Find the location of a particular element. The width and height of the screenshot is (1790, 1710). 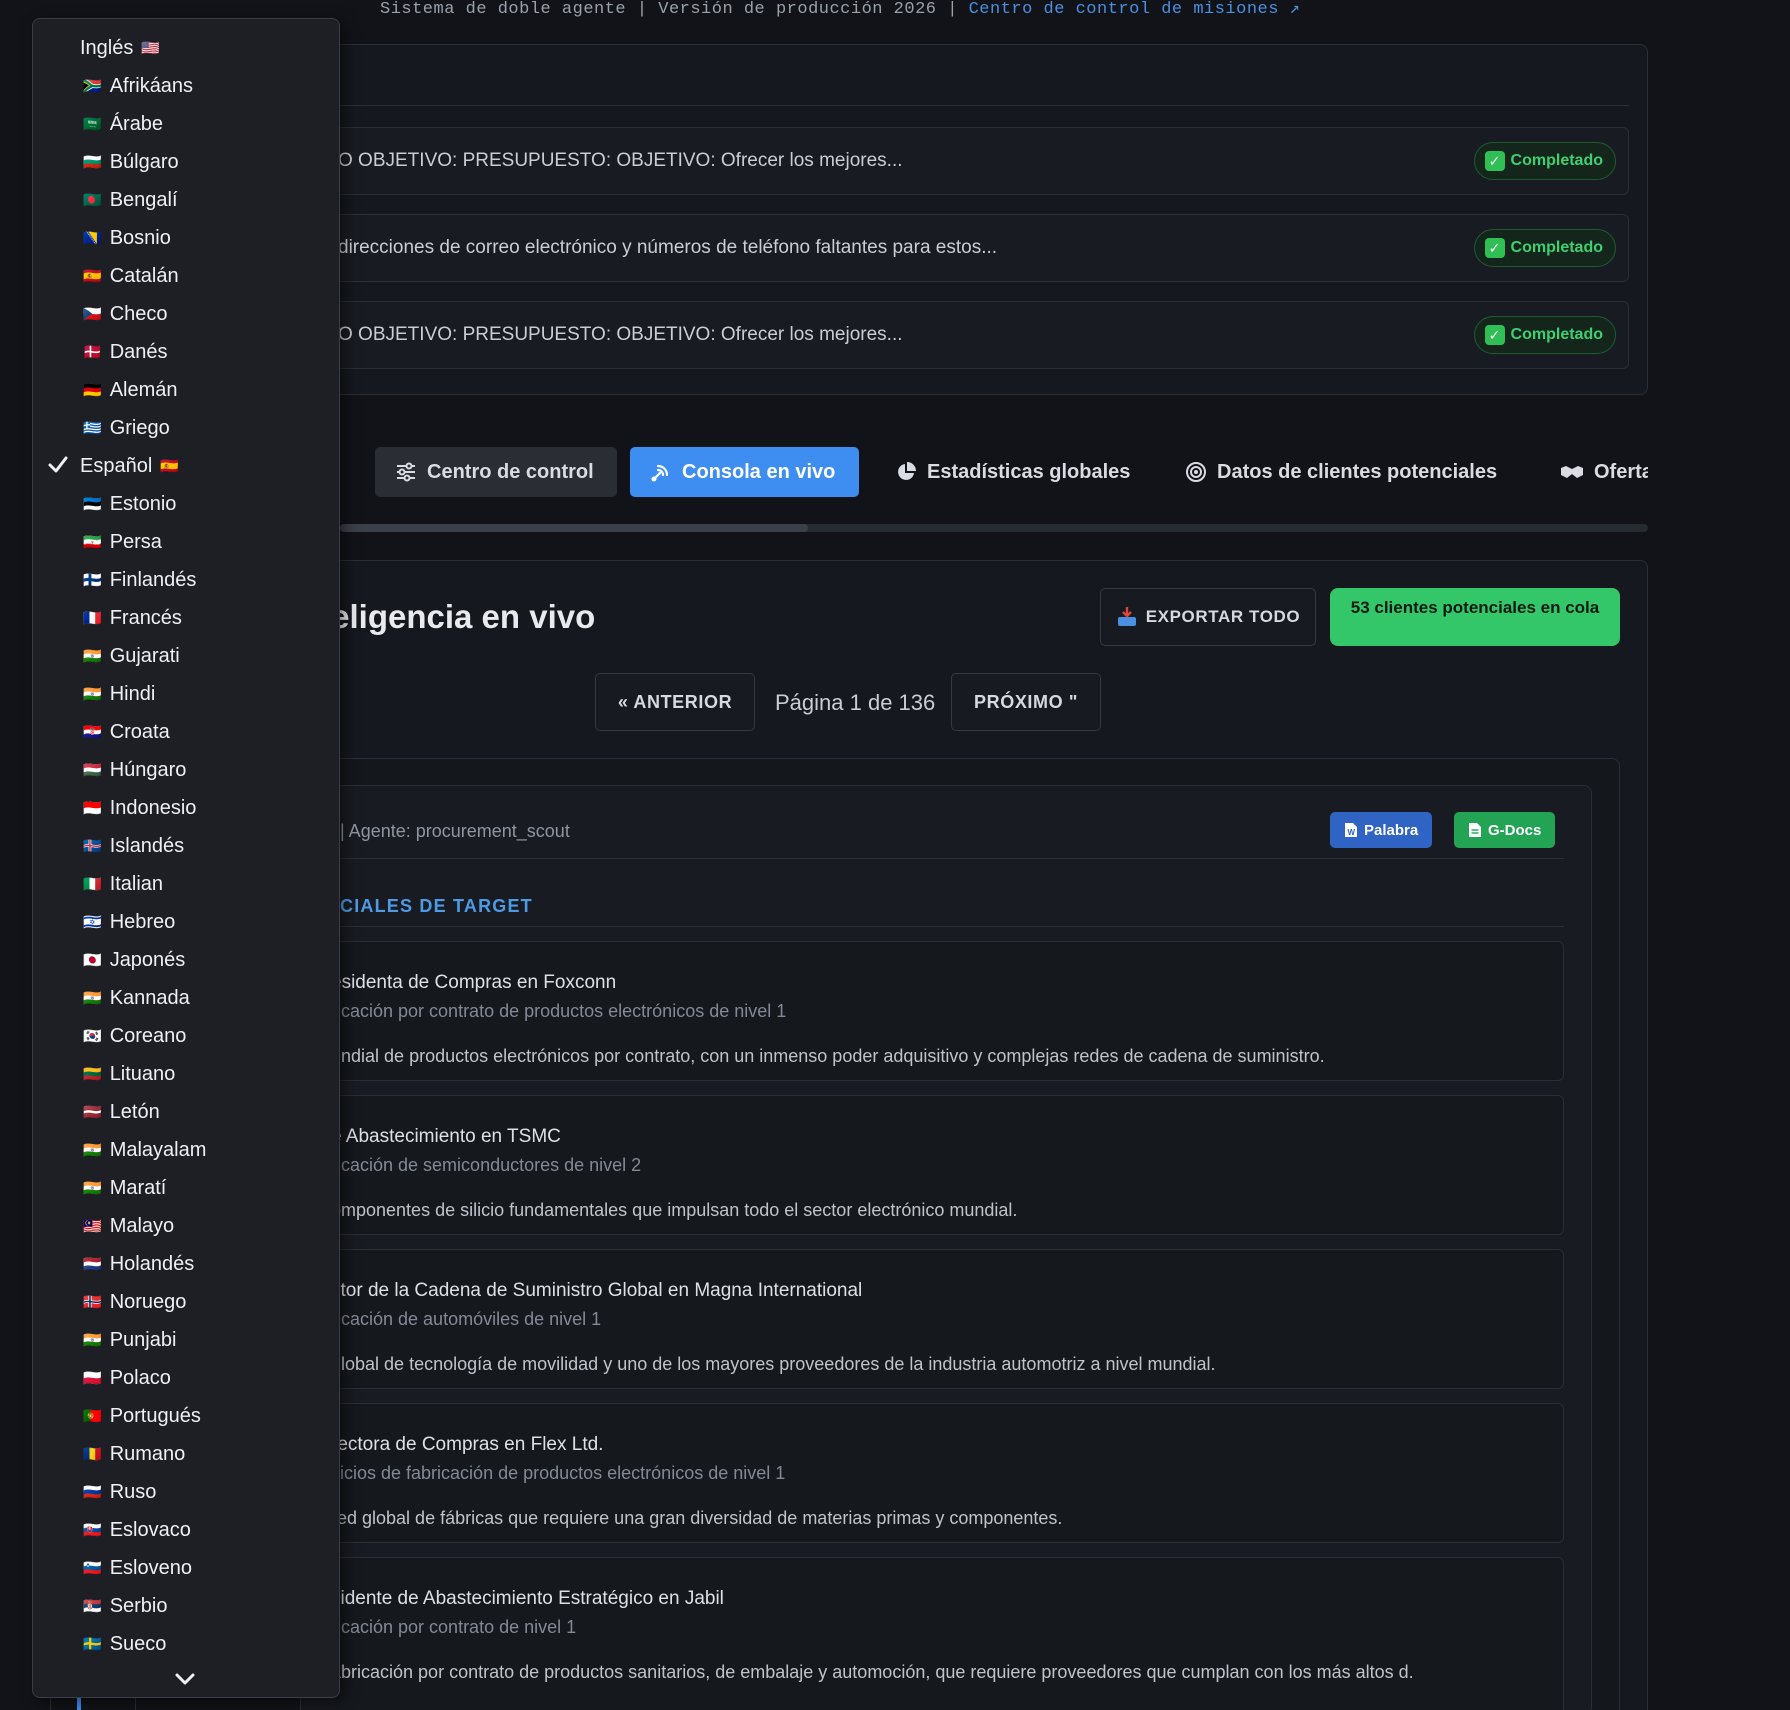

pie-chart-icon is located at coordinates (907, 471).